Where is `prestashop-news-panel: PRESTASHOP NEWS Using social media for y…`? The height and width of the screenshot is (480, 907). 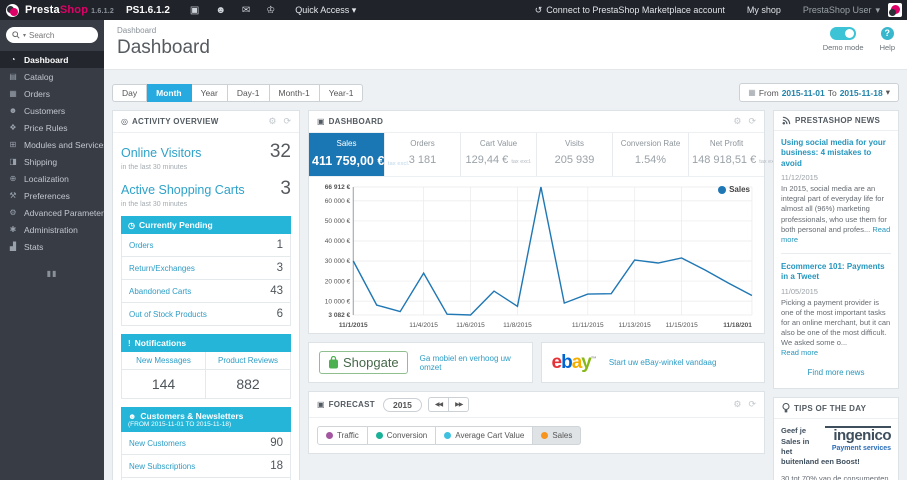
prestashop-news-panel: PRESTASHOP NEWS Using social media for y… is located at coordinates (836, 250).